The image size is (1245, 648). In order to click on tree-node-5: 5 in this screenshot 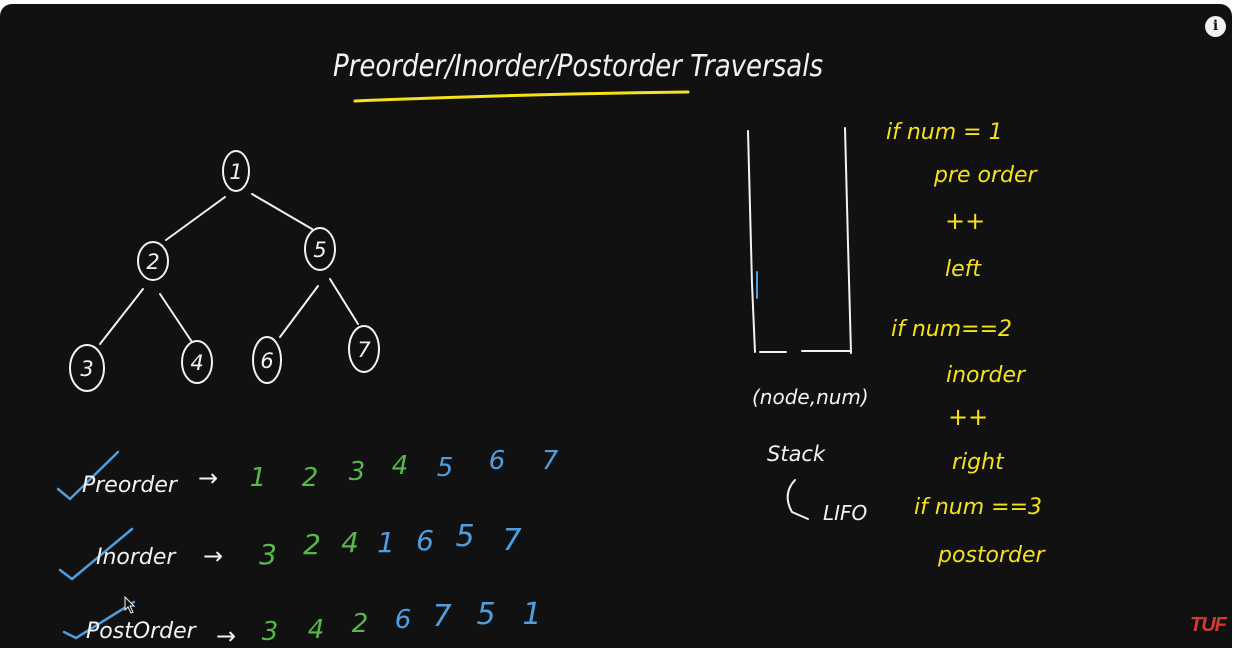, I will do `click(320, 249)`.